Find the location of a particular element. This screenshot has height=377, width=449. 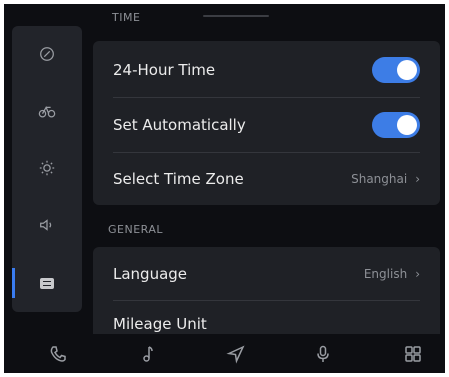

dock-navigation is located at coordinates (236, 353).